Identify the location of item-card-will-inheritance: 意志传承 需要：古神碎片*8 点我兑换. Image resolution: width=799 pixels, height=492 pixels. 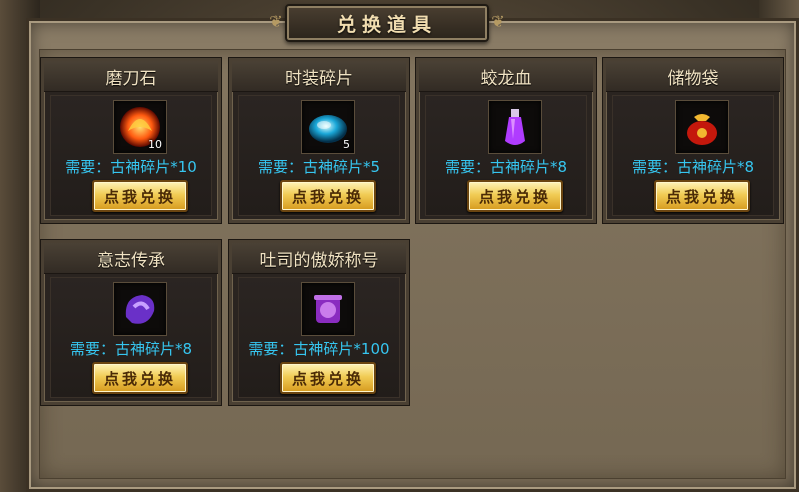
(131, 322).